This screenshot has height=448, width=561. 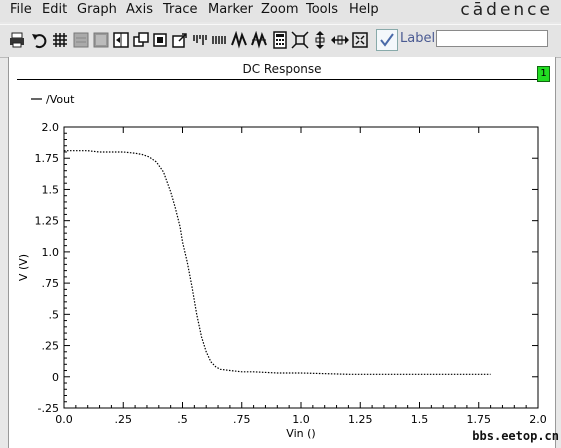 What do you see at coordinates (515, 436) in the screenshot?
I see `watermark: bbs.eetop.cn` at bounding box center [515, 436].